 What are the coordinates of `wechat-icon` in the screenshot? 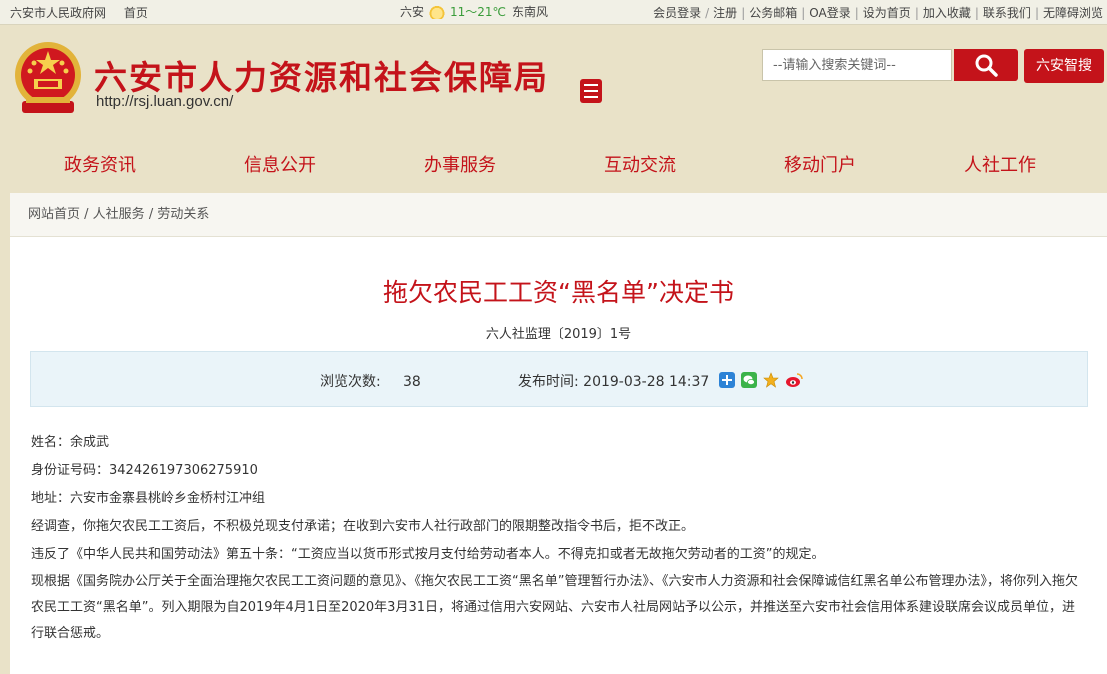 It's located at (749, 380).